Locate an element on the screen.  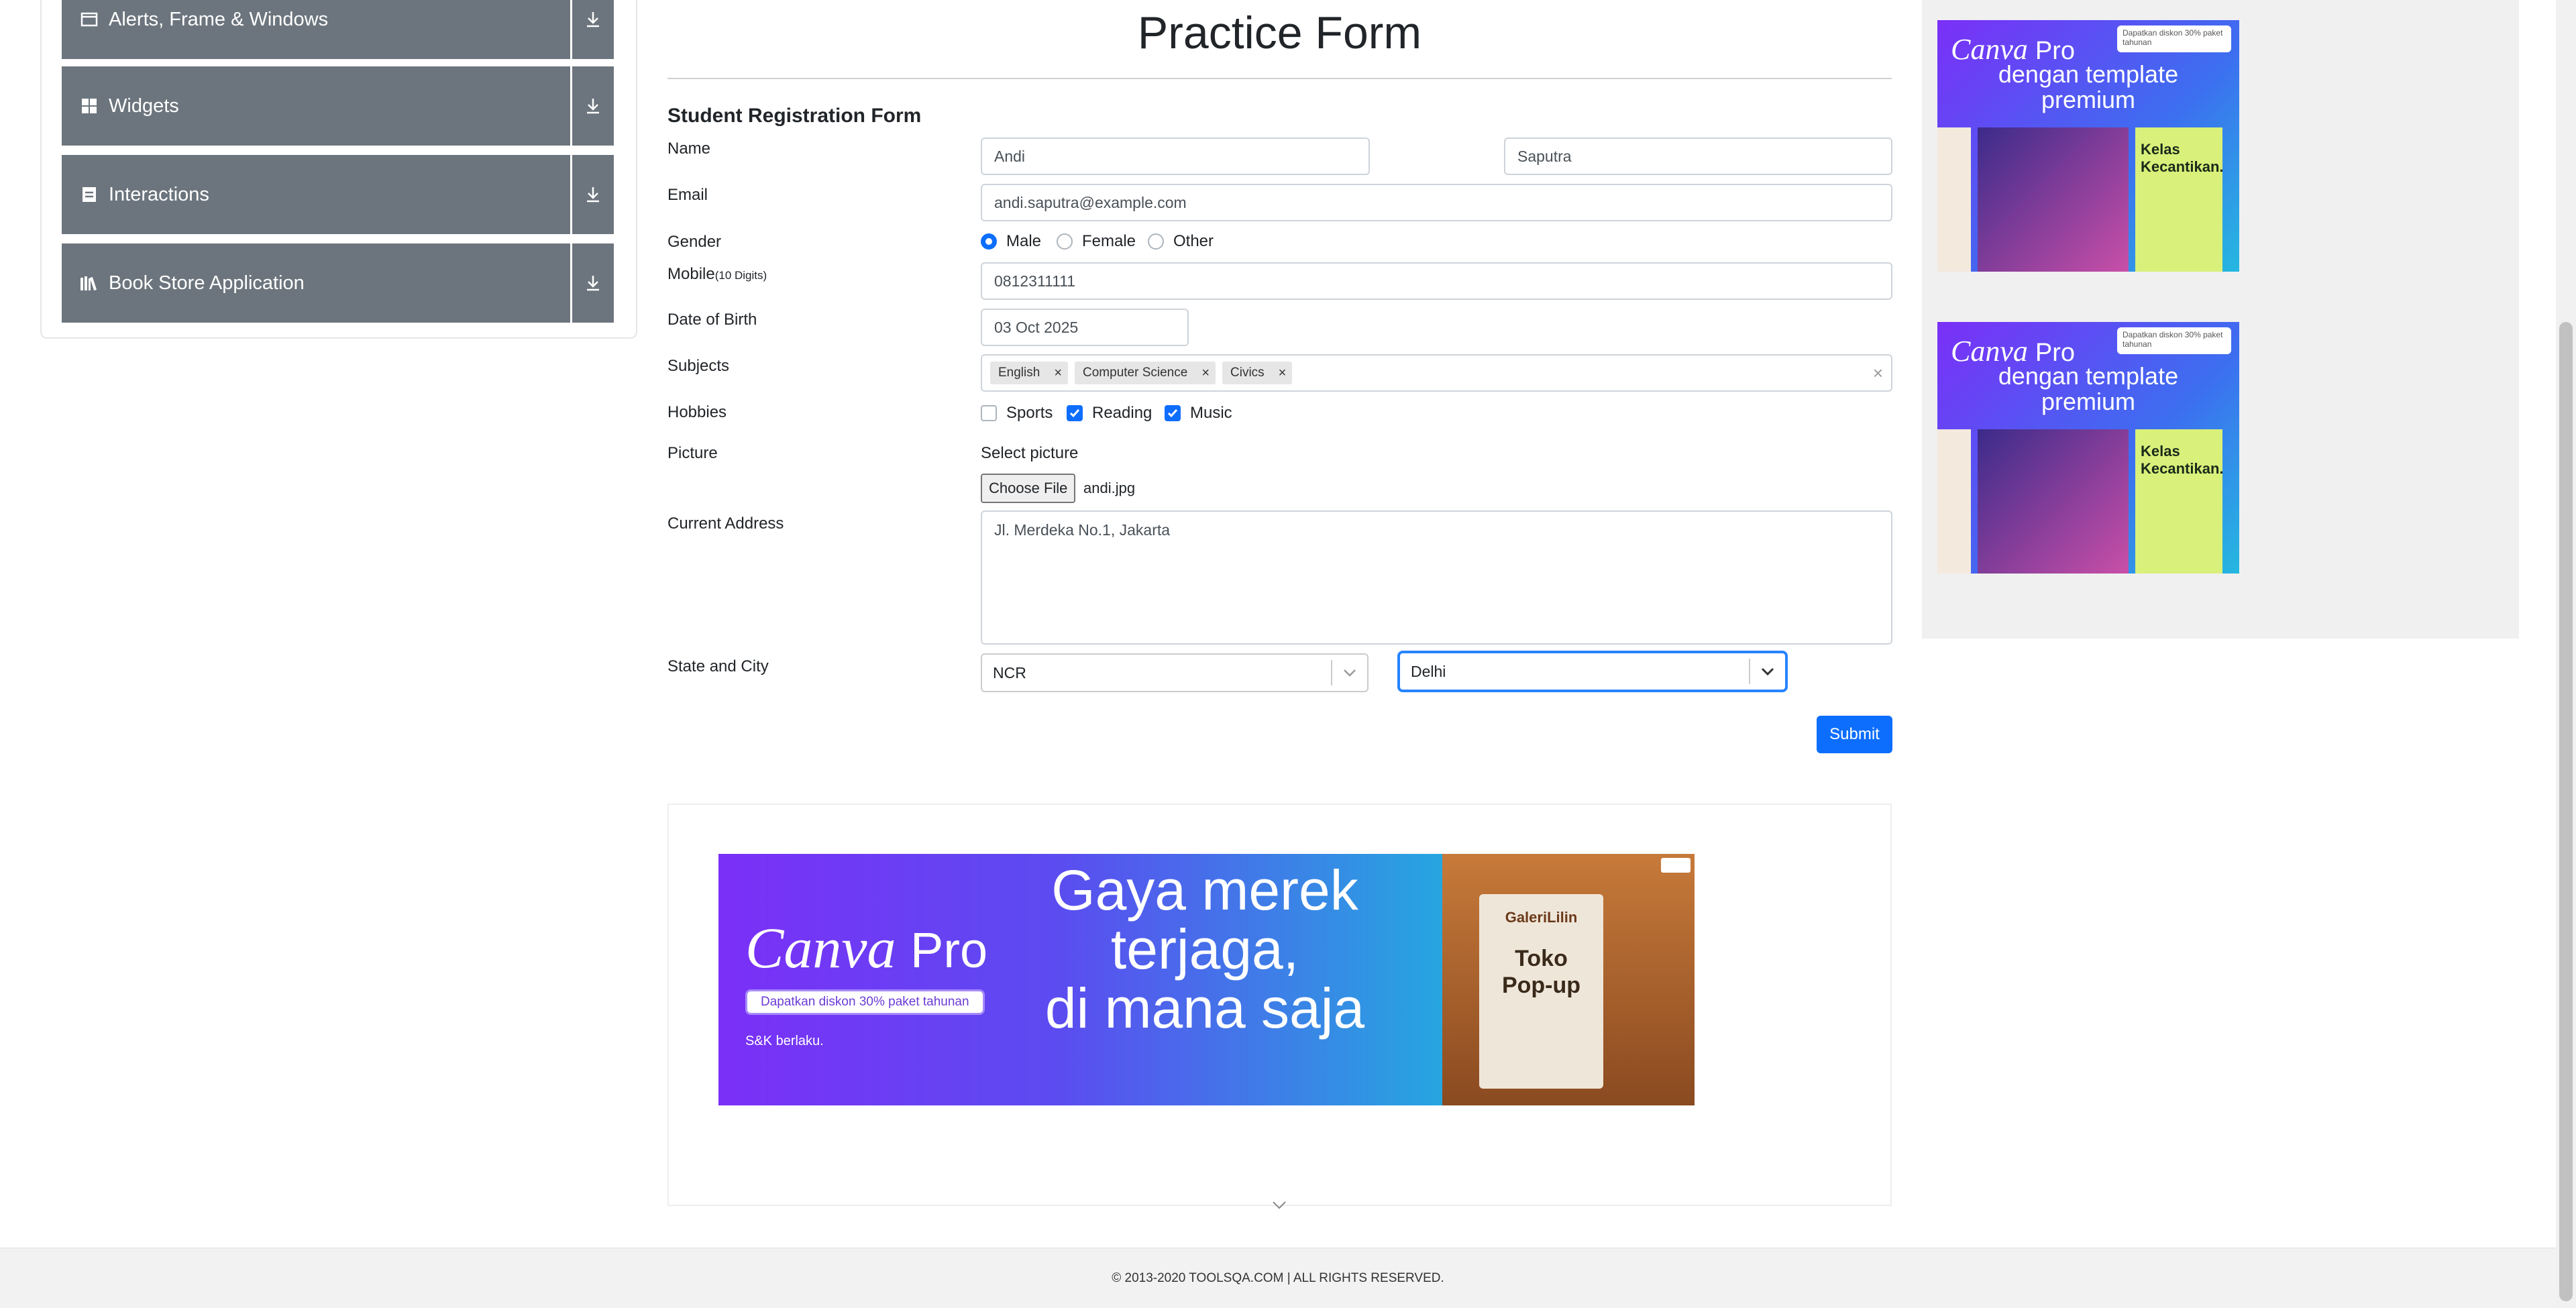
subject-chip: English × is located at coordinates (1029, 373).